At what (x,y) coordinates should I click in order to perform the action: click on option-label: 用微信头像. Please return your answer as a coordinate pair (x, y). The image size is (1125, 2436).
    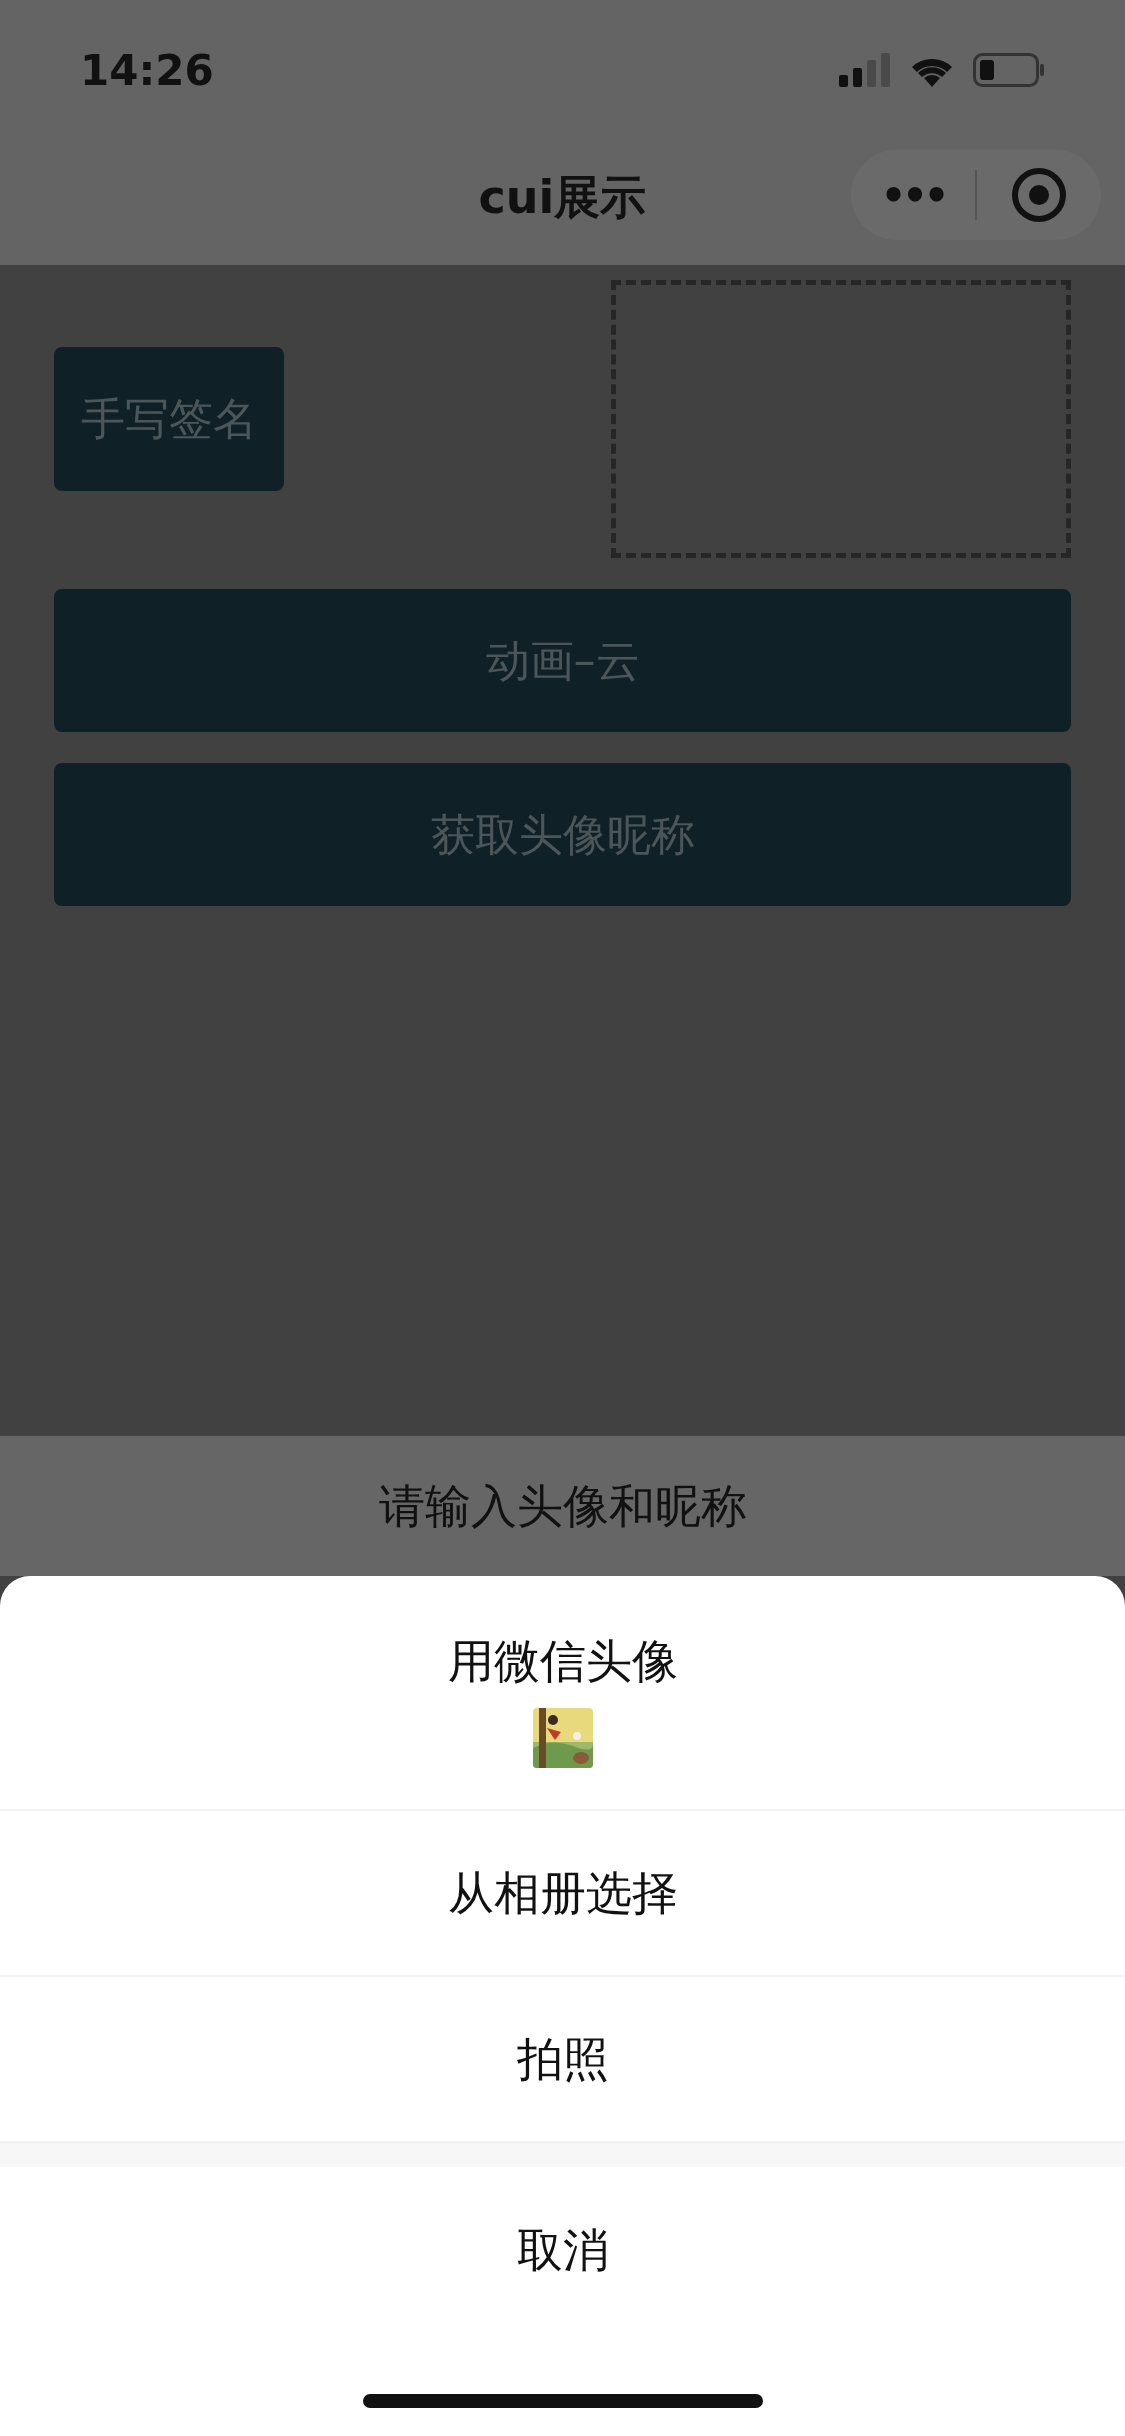
    Looking at the image, I should click on (562, 1661).